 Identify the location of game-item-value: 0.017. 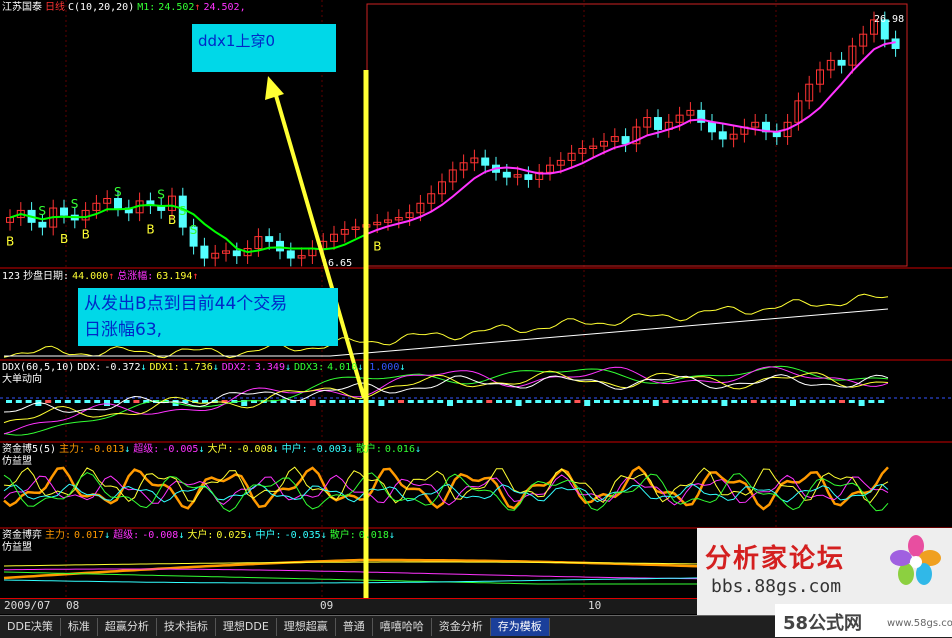
(89, 535).